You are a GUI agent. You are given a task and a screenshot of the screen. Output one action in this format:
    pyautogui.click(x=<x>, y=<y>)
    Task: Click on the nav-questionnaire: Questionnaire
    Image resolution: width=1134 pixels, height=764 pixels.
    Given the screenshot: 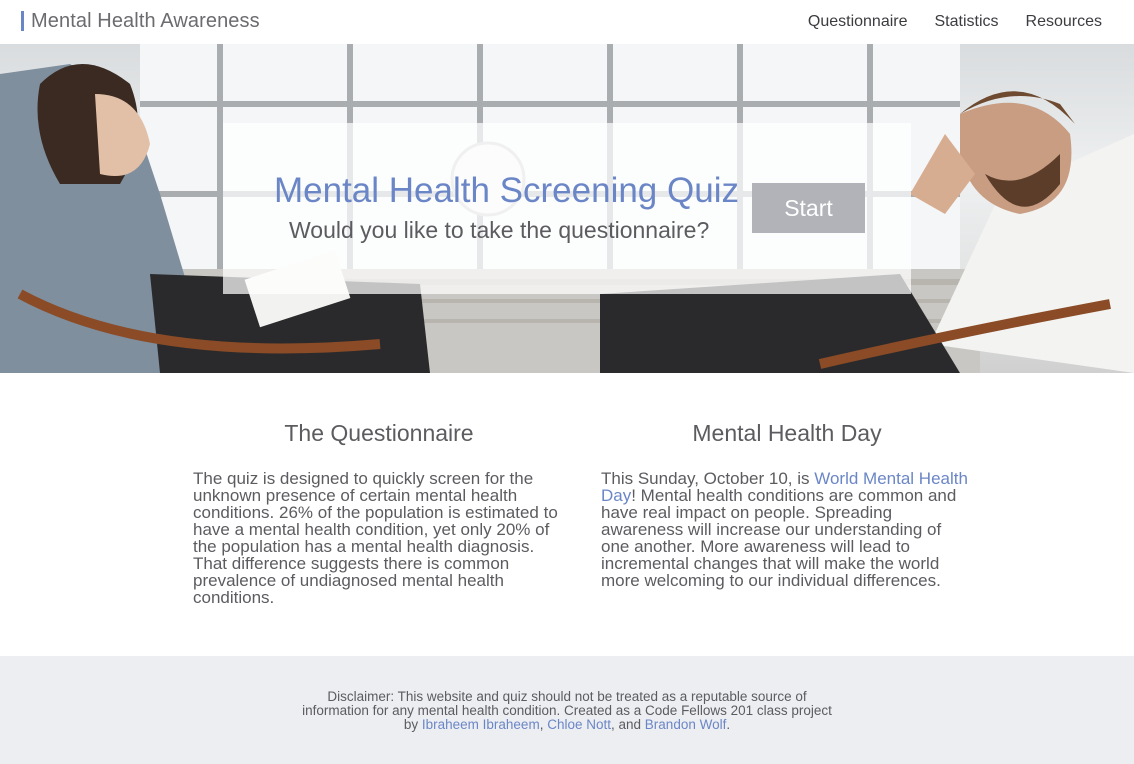 What is the action you would take?
    pyautogui.click(x=858, y=22)
    